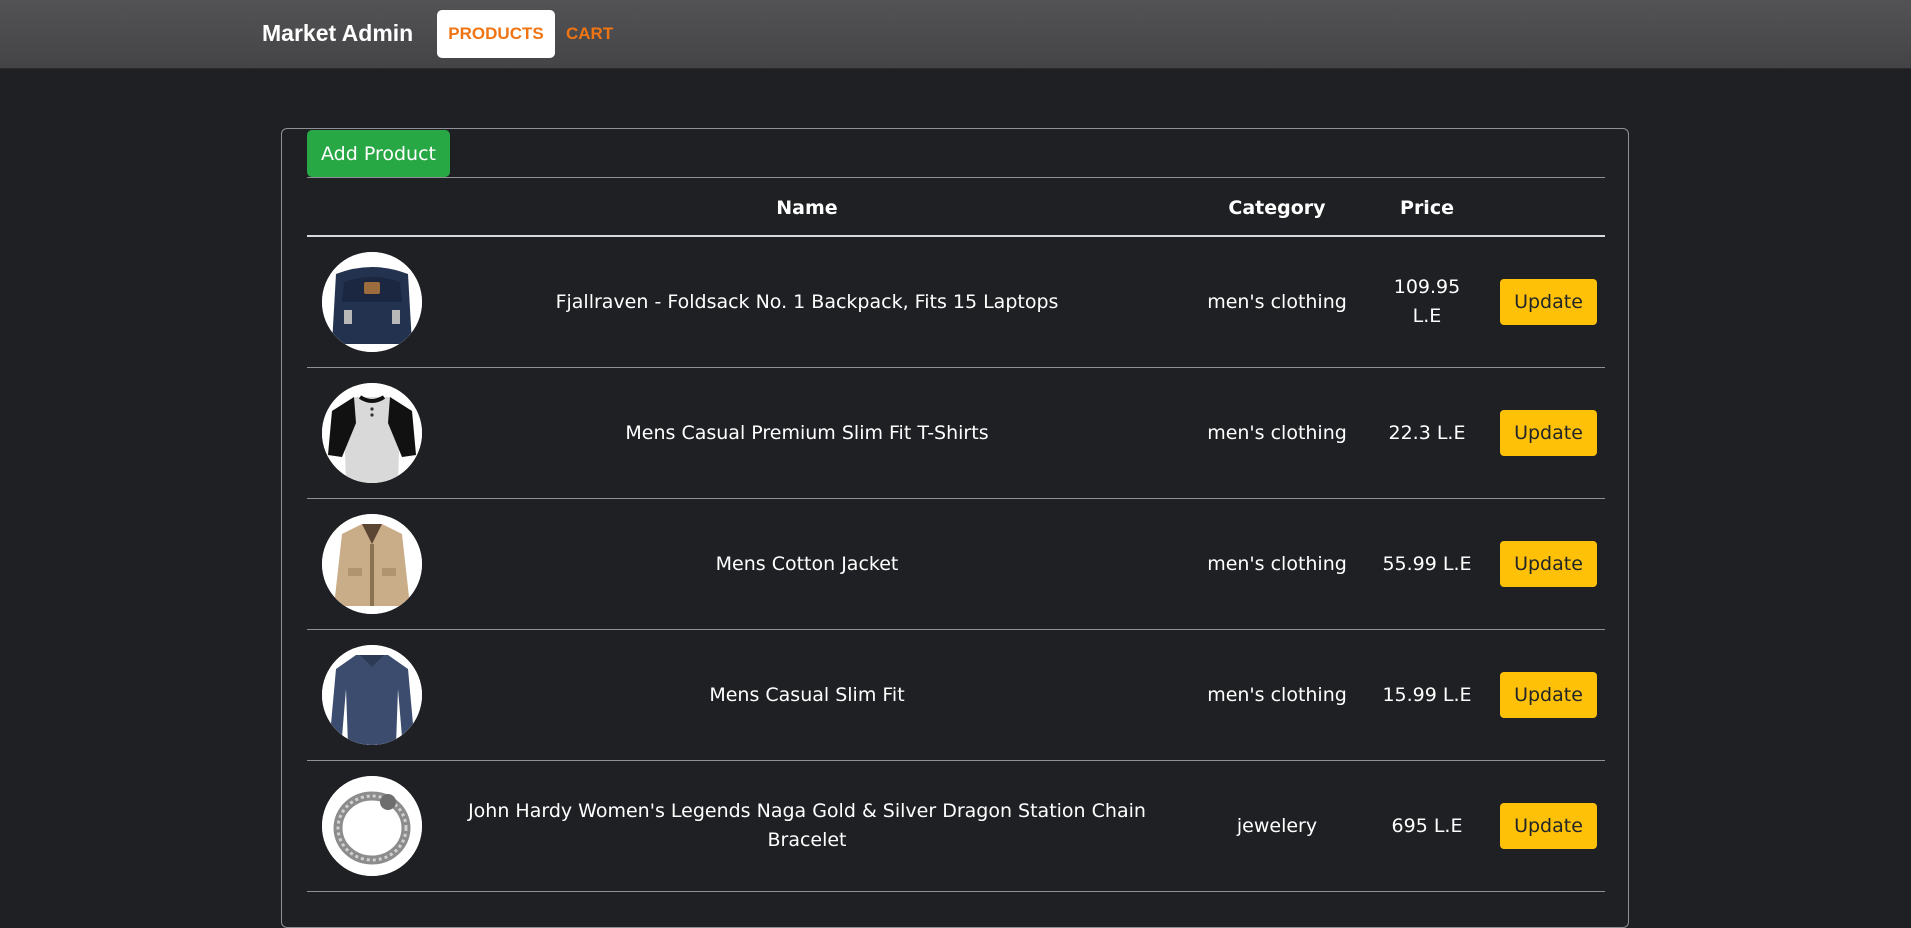  I want to click on product-price: 15.99 L.E, so click(1427, 694).